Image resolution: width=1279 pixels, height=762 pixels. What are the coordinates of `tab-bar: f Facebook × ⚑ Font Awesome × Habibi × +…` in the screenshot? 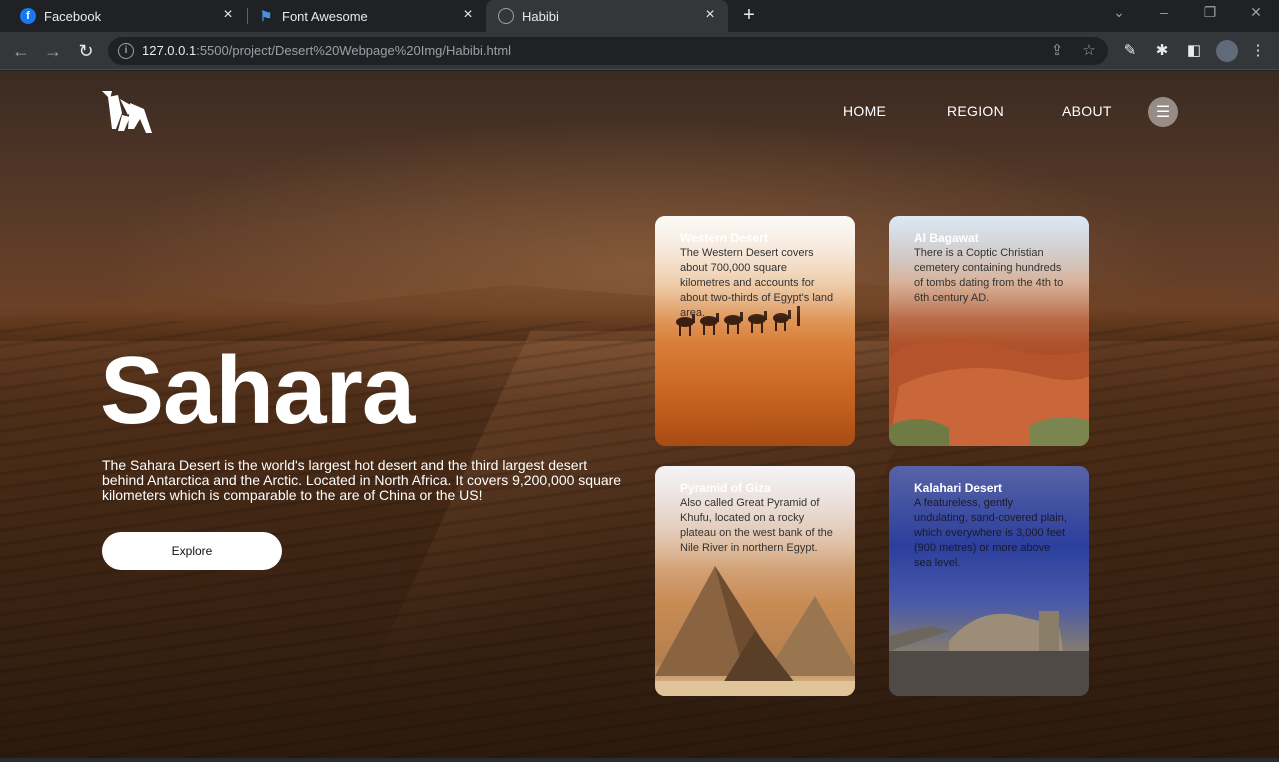 It's located at (639, 16).